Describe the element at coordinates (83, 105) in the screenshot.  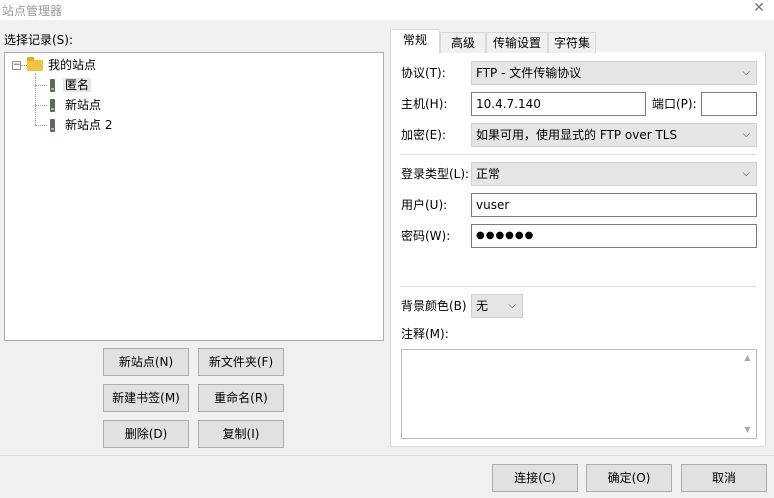
I see `tree-item-label: 新站点` at that location.